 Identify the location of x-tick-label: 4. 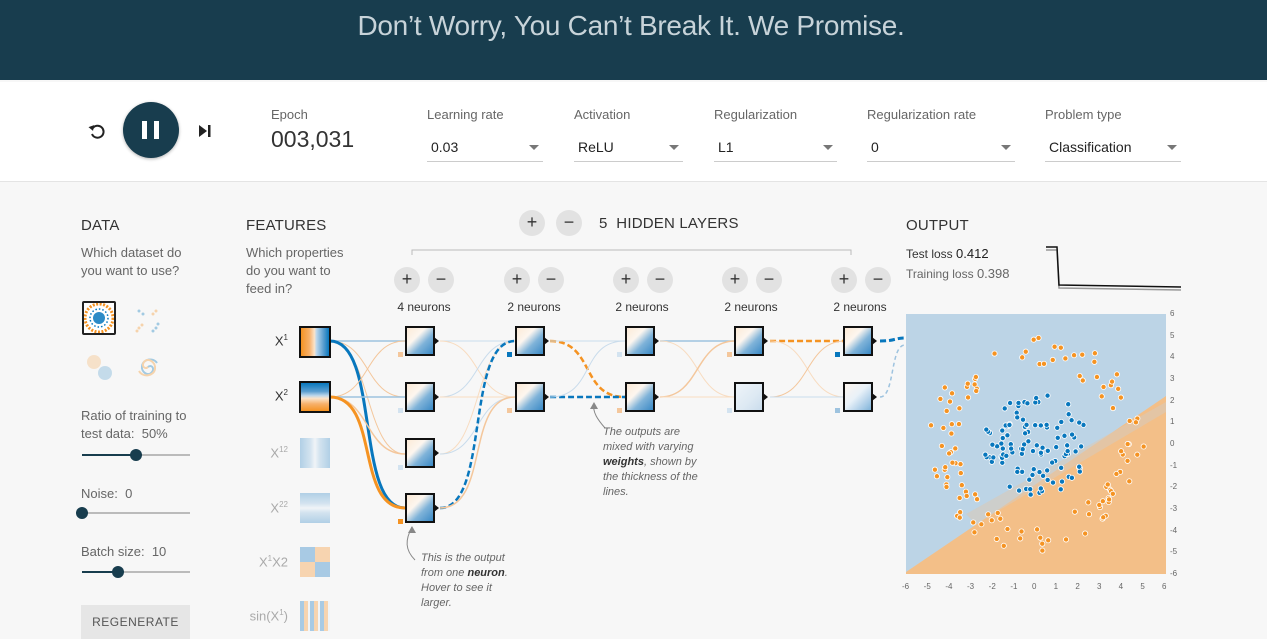
(1121, 586).